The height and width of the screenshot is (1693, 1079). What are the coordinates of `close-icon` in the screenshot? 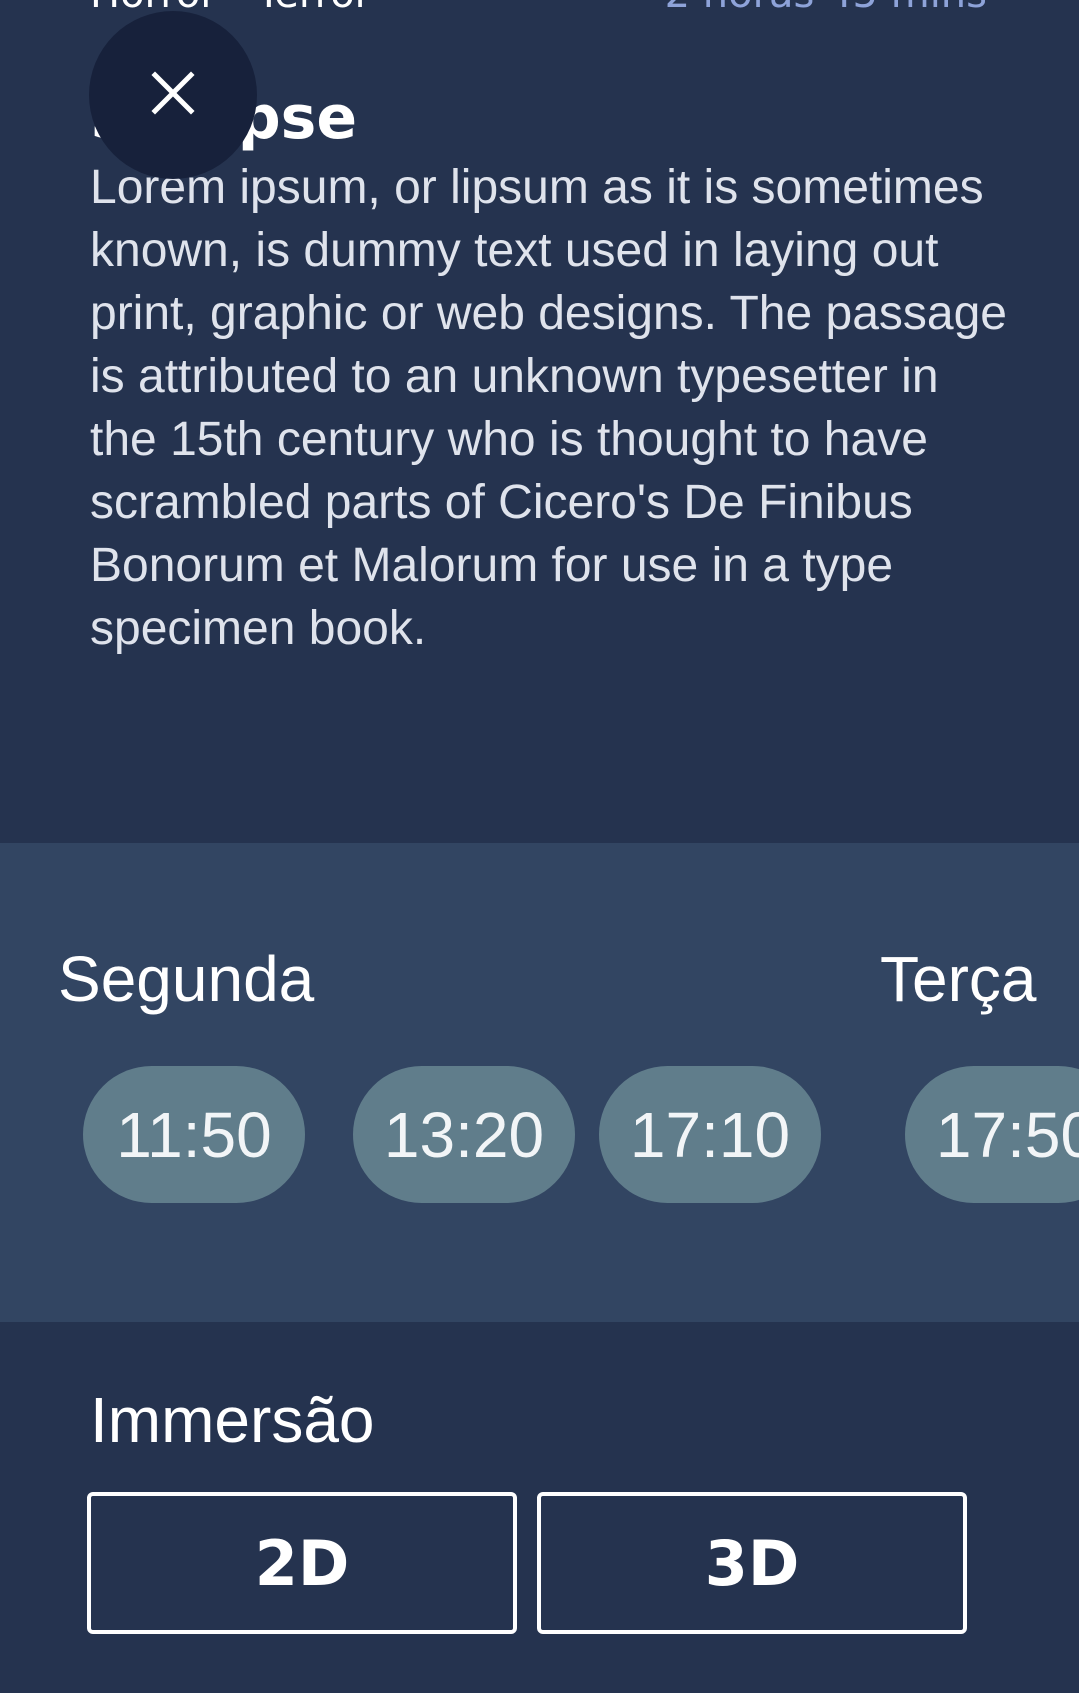 It's located at (173, 95).